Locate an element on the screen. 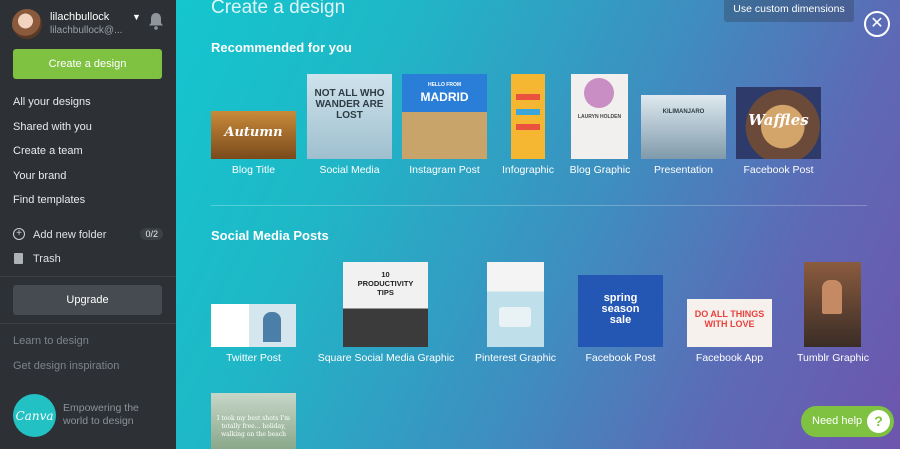 This screenshot has height=449, width=900. learn-to-design-link: Learn to design is located at coordinates (51, 341).